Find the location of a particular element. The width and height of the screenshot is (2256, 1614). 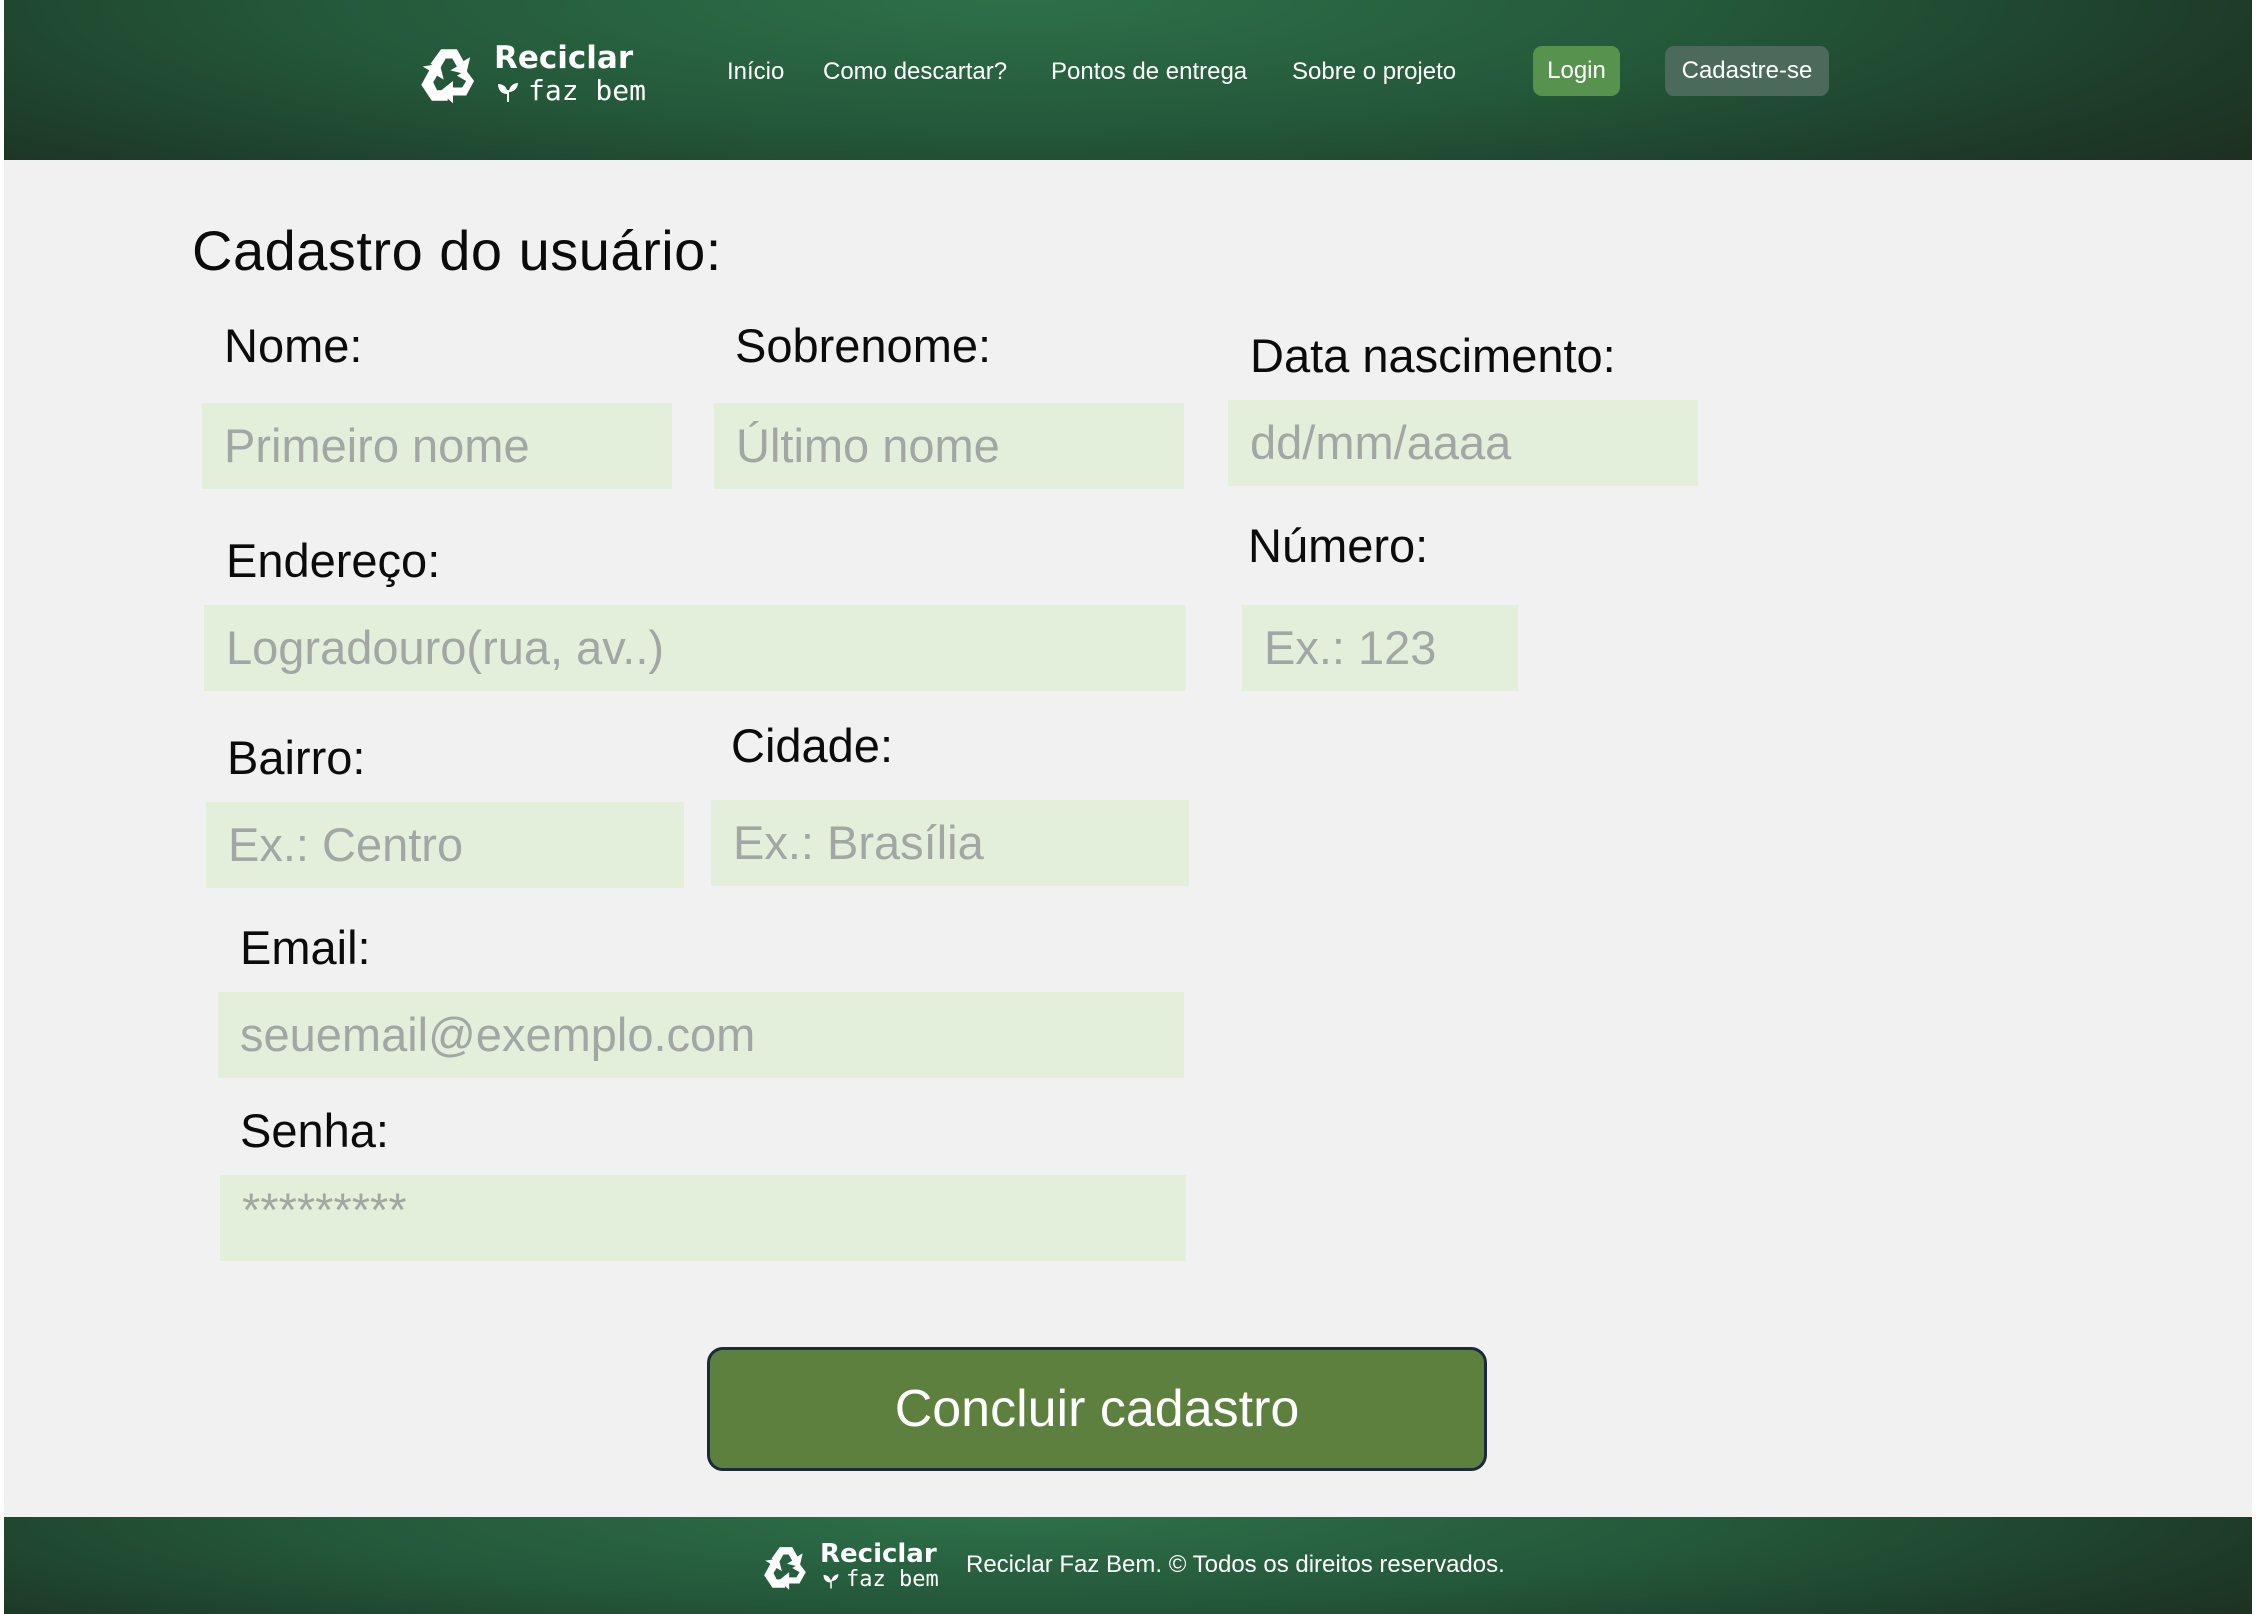

endereco-input: Logradouro(rua, av..) is located at coordinates (695, 648).